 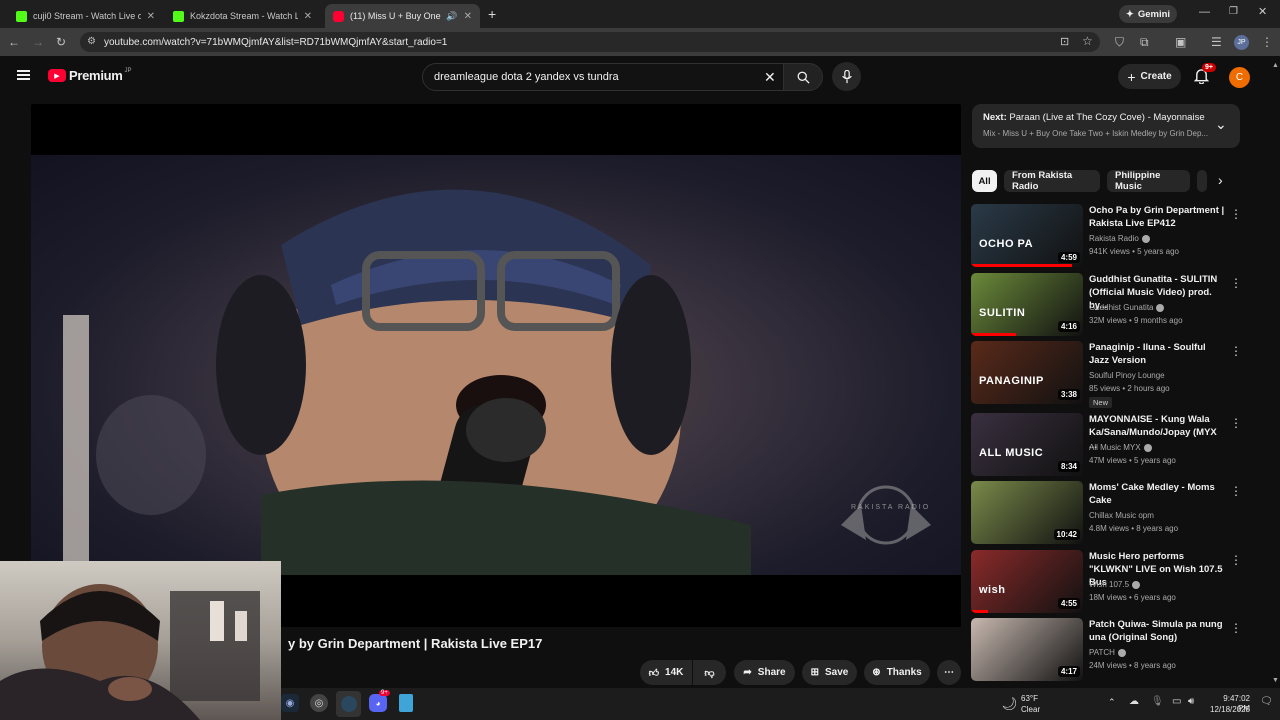 What do you see at coordinates (1148, 181) in the screenshot?
I see `chip-philippine-music: Philippine Music` at bounding box center [1148, 181].